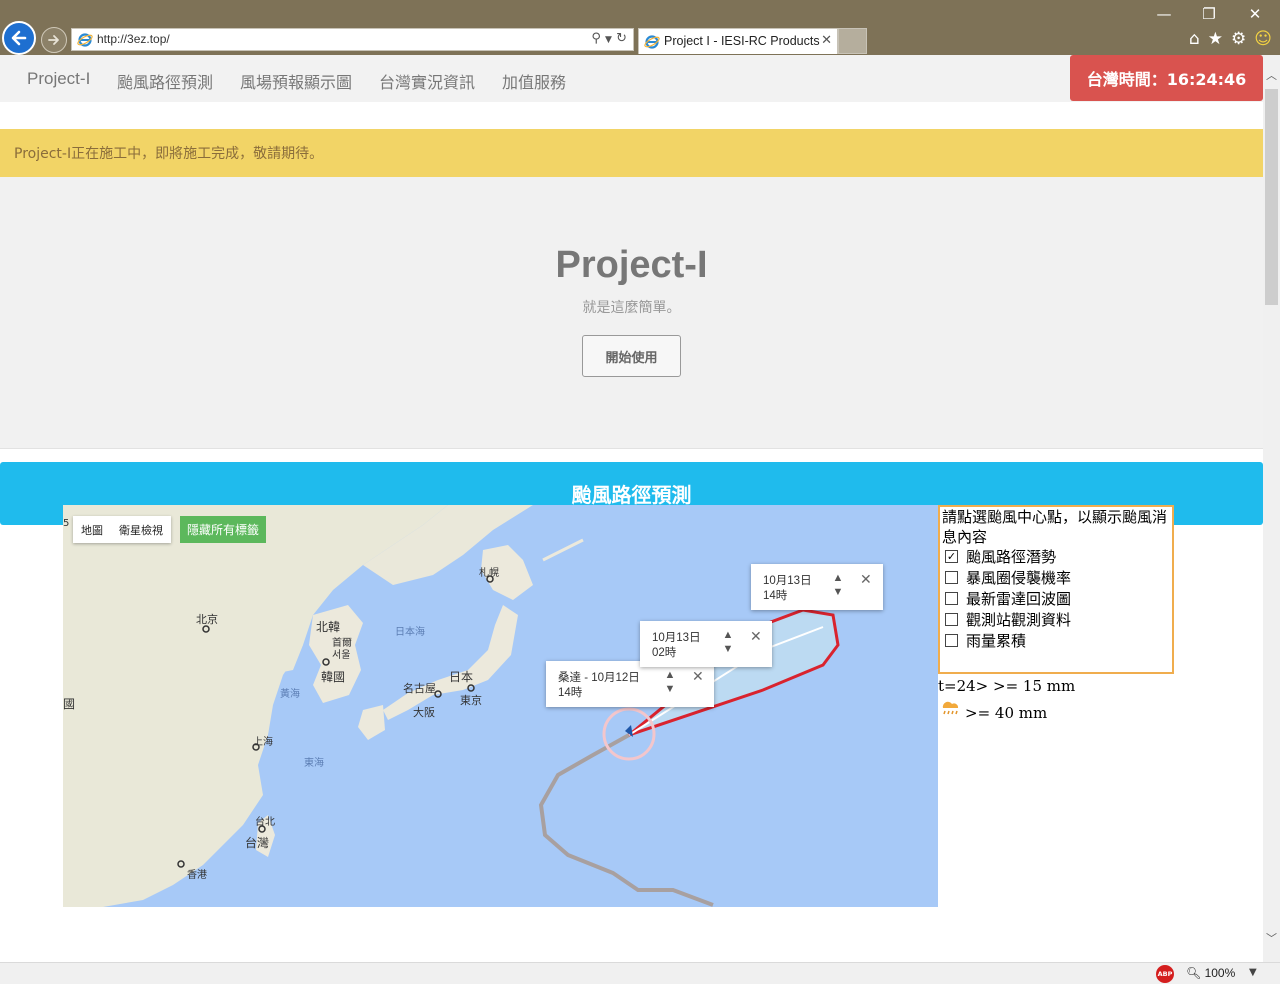 The height and width of the screenshot is (984, 1280). I want to click on map-type-satellite: 衛星檢視, so click(141, 530).